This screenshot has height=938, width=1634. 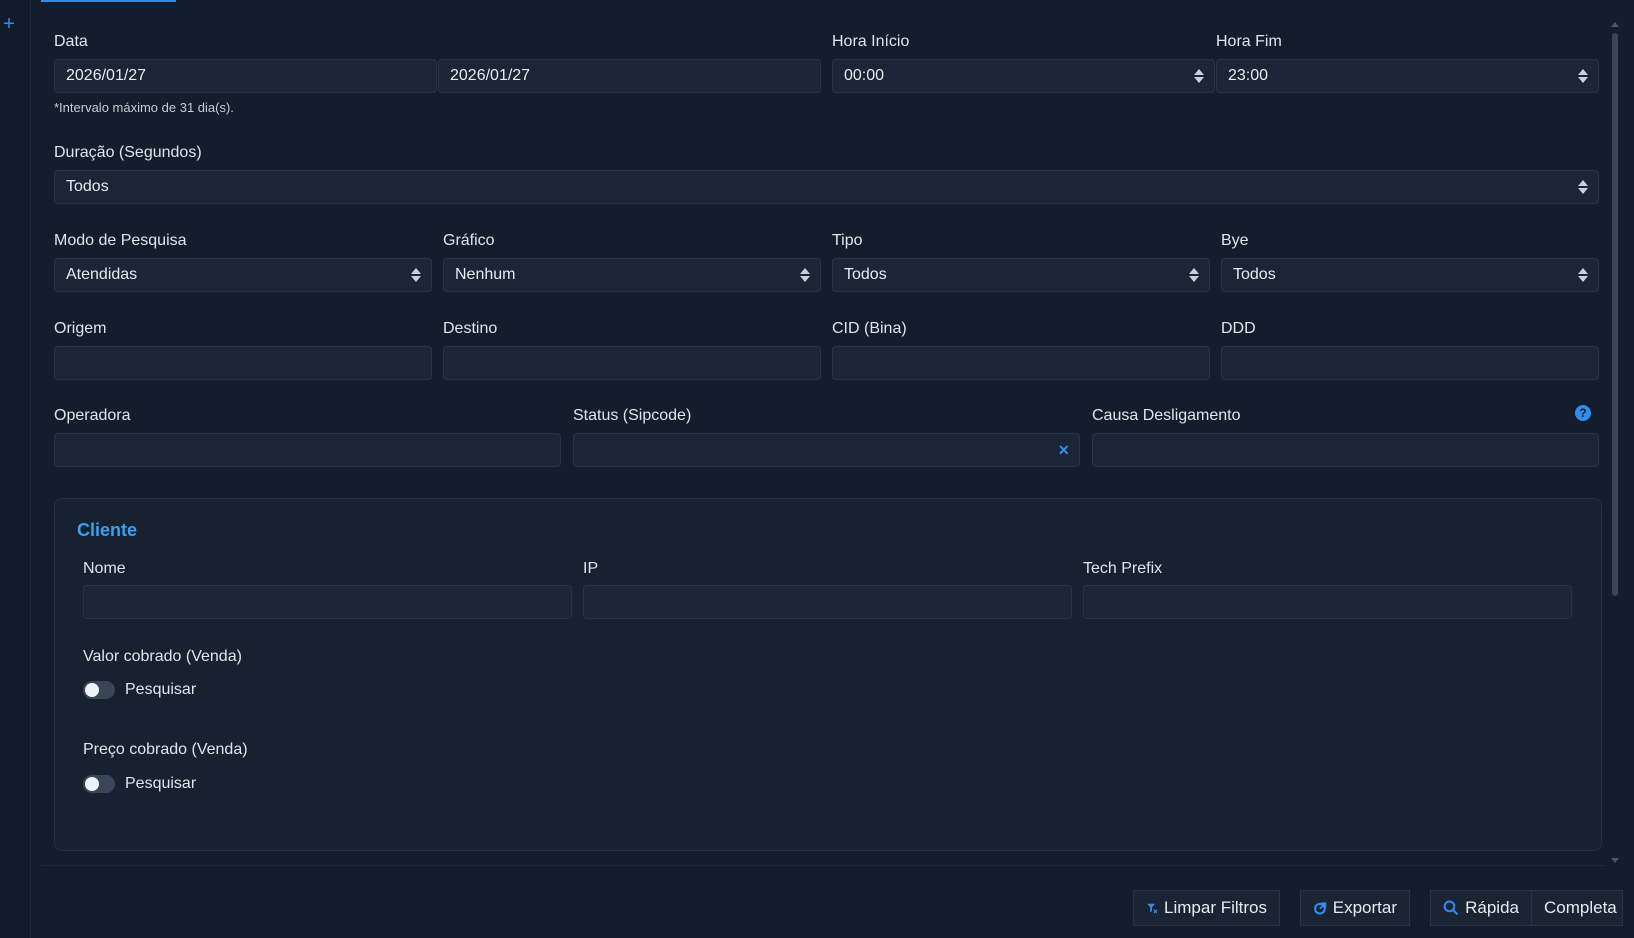 I want to click on origem-input, so click(x=243, y=363).